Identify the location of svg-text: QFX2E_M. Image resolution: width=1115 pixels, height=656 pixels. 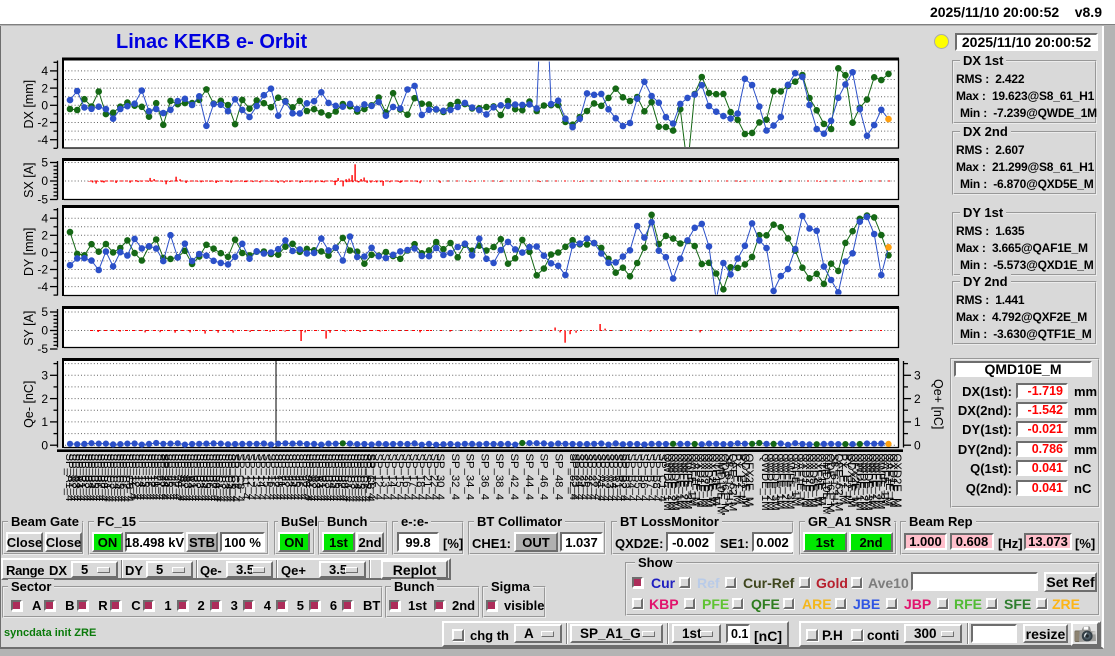
(749, 480).